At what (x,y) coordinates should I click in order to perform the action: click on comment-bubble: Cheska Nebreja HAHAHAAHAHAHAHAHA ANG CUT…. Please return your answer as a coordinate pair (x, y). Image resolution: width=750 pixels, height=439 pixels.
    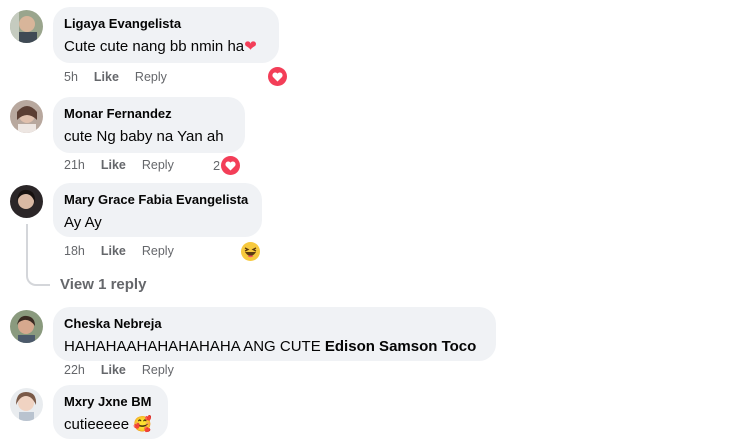
    Looking at the image, I should click on (274, 334).